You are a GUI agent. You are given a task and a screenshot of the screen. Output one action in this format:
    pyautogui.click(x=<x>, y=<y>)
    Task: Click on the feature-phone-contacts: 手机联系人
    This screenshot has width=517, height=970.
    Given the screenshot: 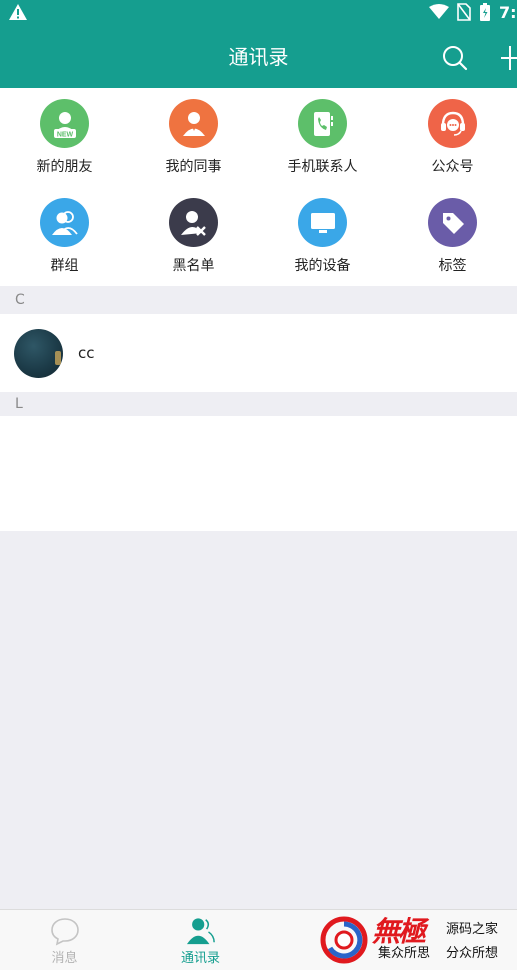 What is the action you would take?
    pyautogui.click(x=322, y=137)
    